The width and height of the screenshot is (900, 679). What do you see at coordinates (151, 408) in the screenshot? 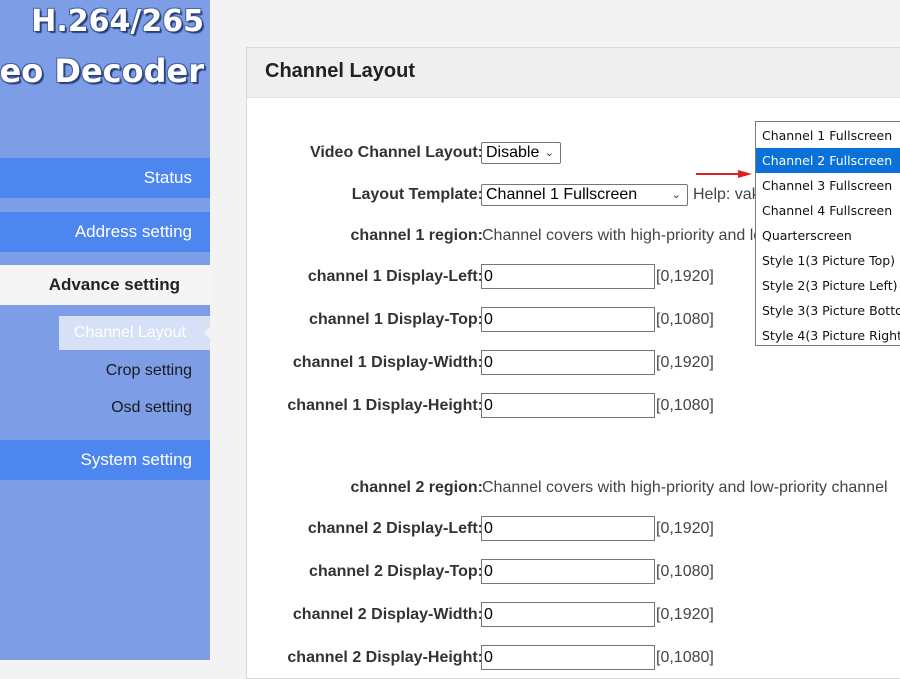
I see `subnav-osd-setting: Osd setting` at bounding box center [151, 408].